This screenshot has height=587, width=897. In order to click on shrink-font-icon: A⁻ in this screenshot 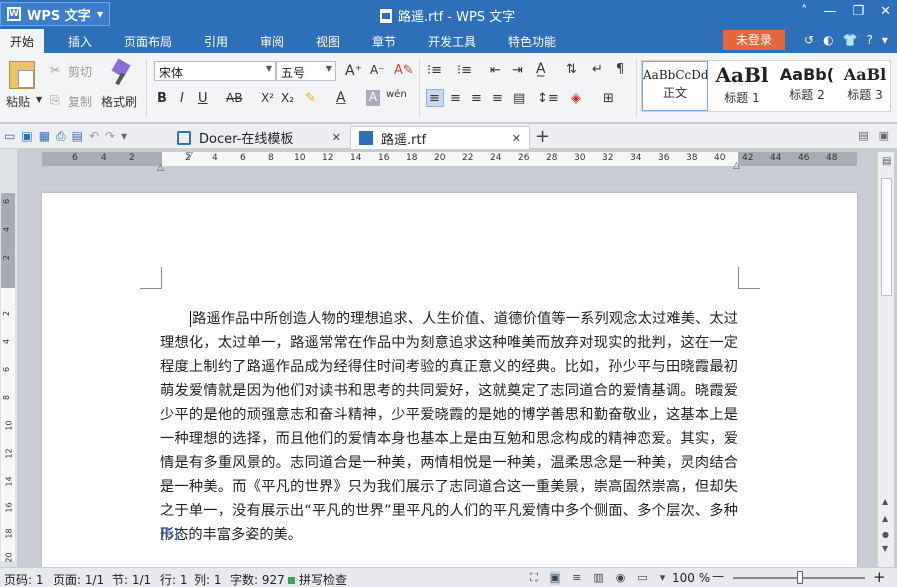, I will do `click(377, 70)`.